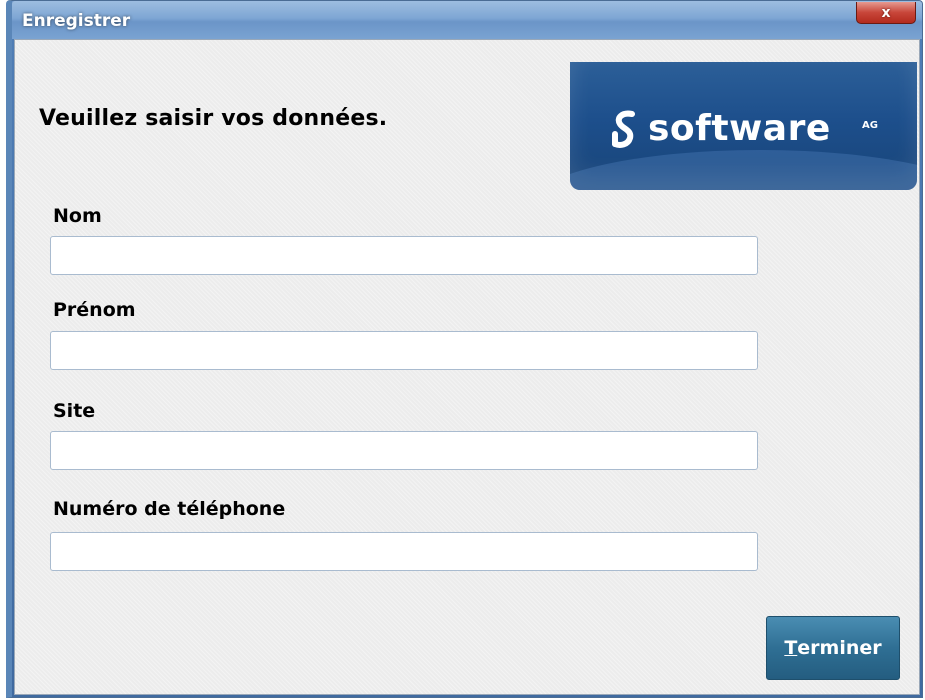 The image size is (925, 700). What do you see at coordinates (169, 509) in the screenshot?
I see `telephone-label: Numéro de téléphone` at bounding box center [169, 509].